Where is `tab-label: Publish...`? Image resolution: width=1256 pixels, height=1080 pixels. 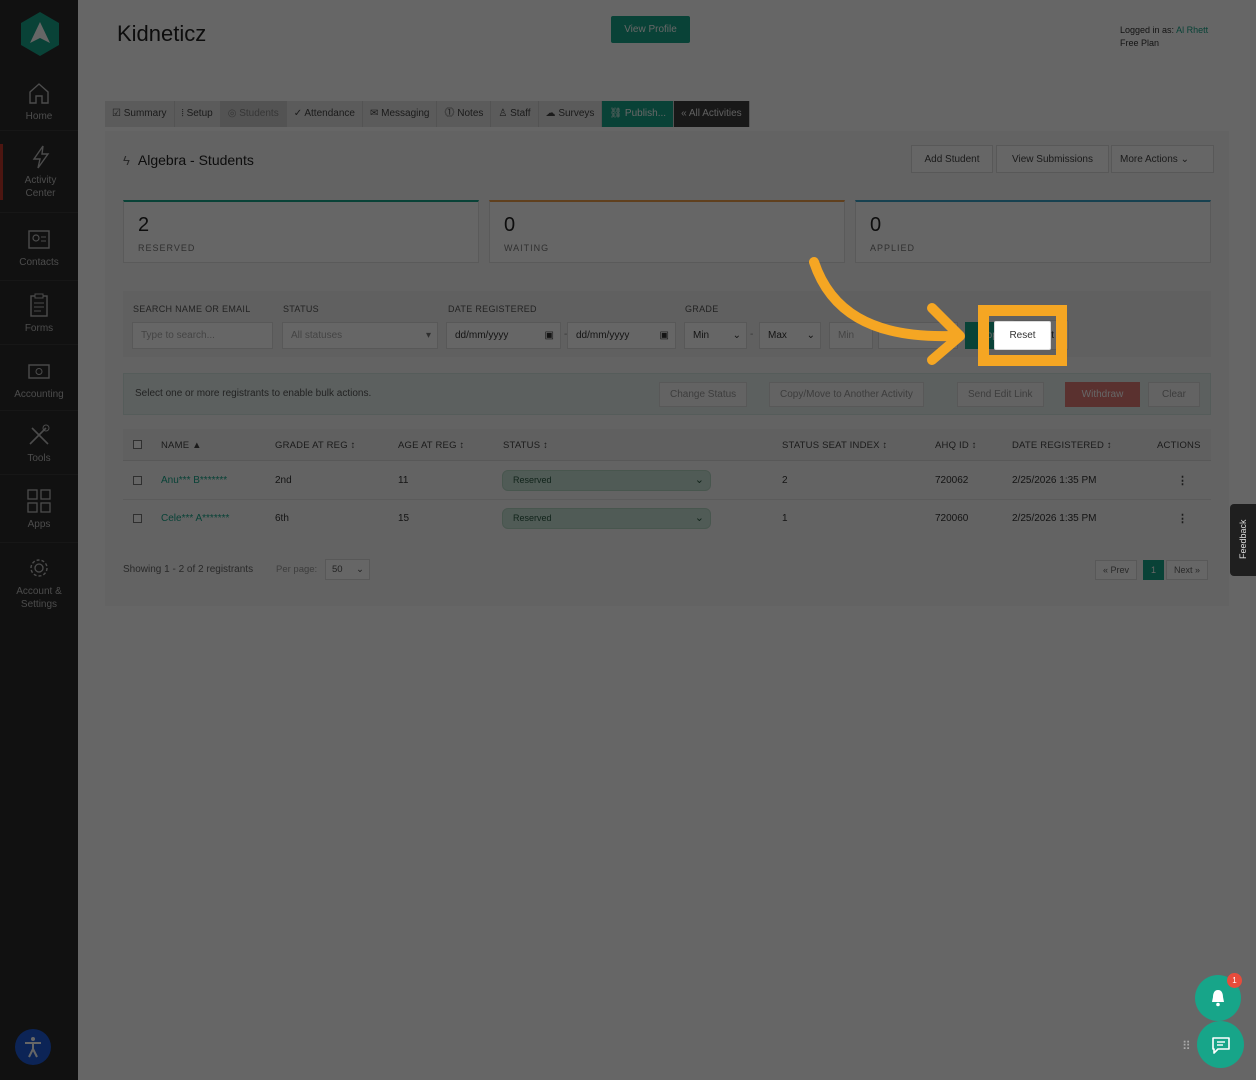
tab-label: Publish... is located at coordinates (645, 113).